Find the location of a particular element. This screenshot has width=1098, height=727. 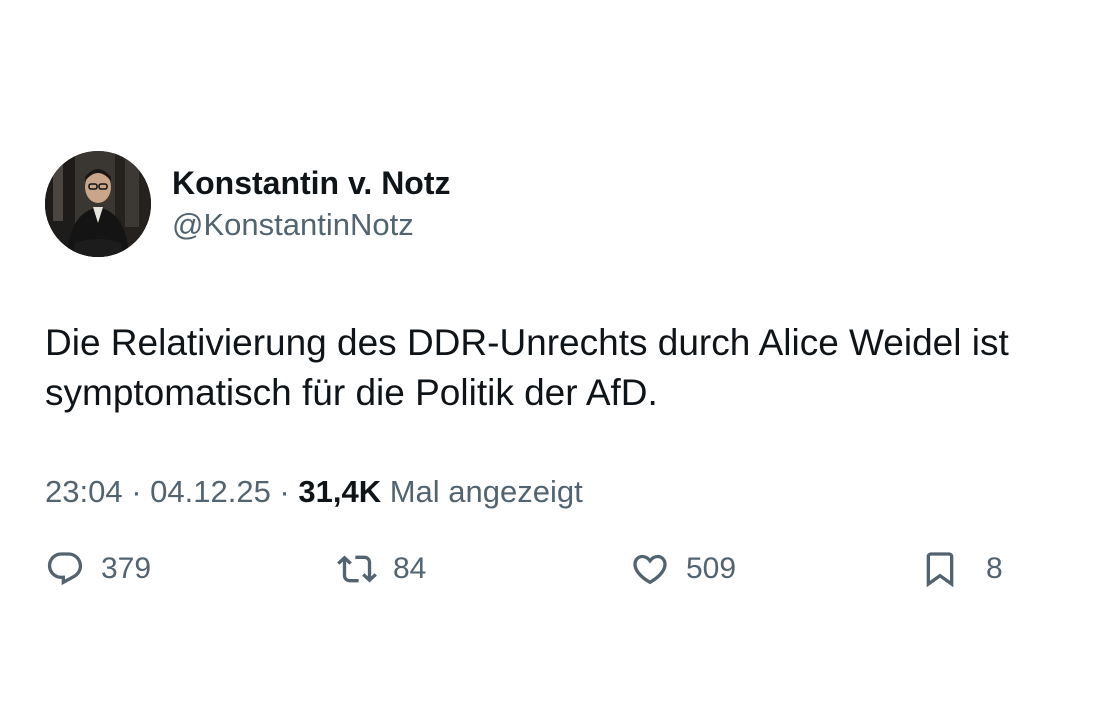

reply-icon is located at coordinates (65, 569).